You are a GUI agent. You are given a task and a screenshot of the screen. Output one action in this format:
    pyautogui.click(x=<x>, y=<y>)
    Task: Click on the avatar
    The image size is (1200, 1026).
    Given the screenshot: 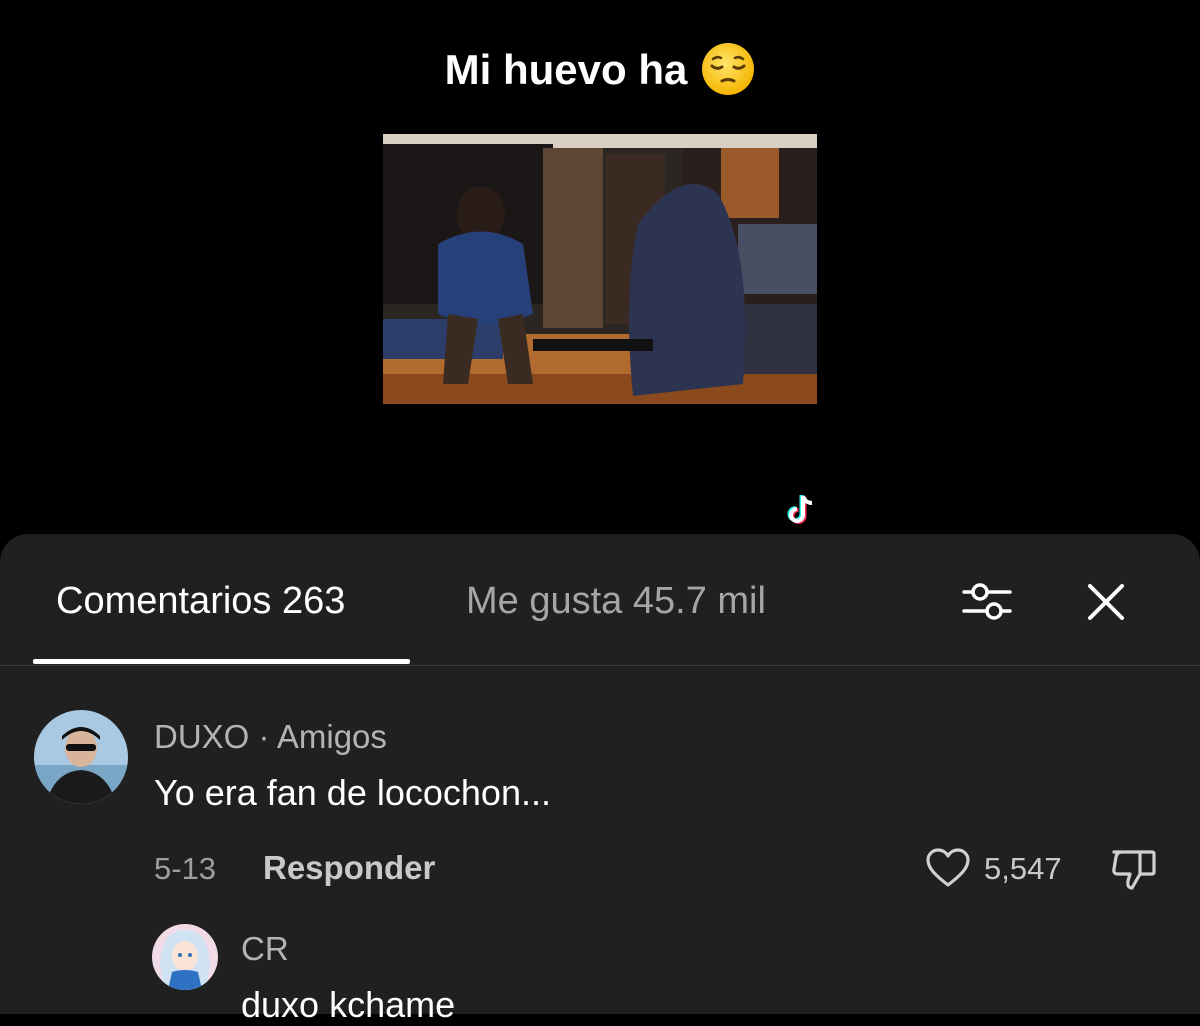 What is the action you would take?
    pyautogui.click(x=81, y=757)
    